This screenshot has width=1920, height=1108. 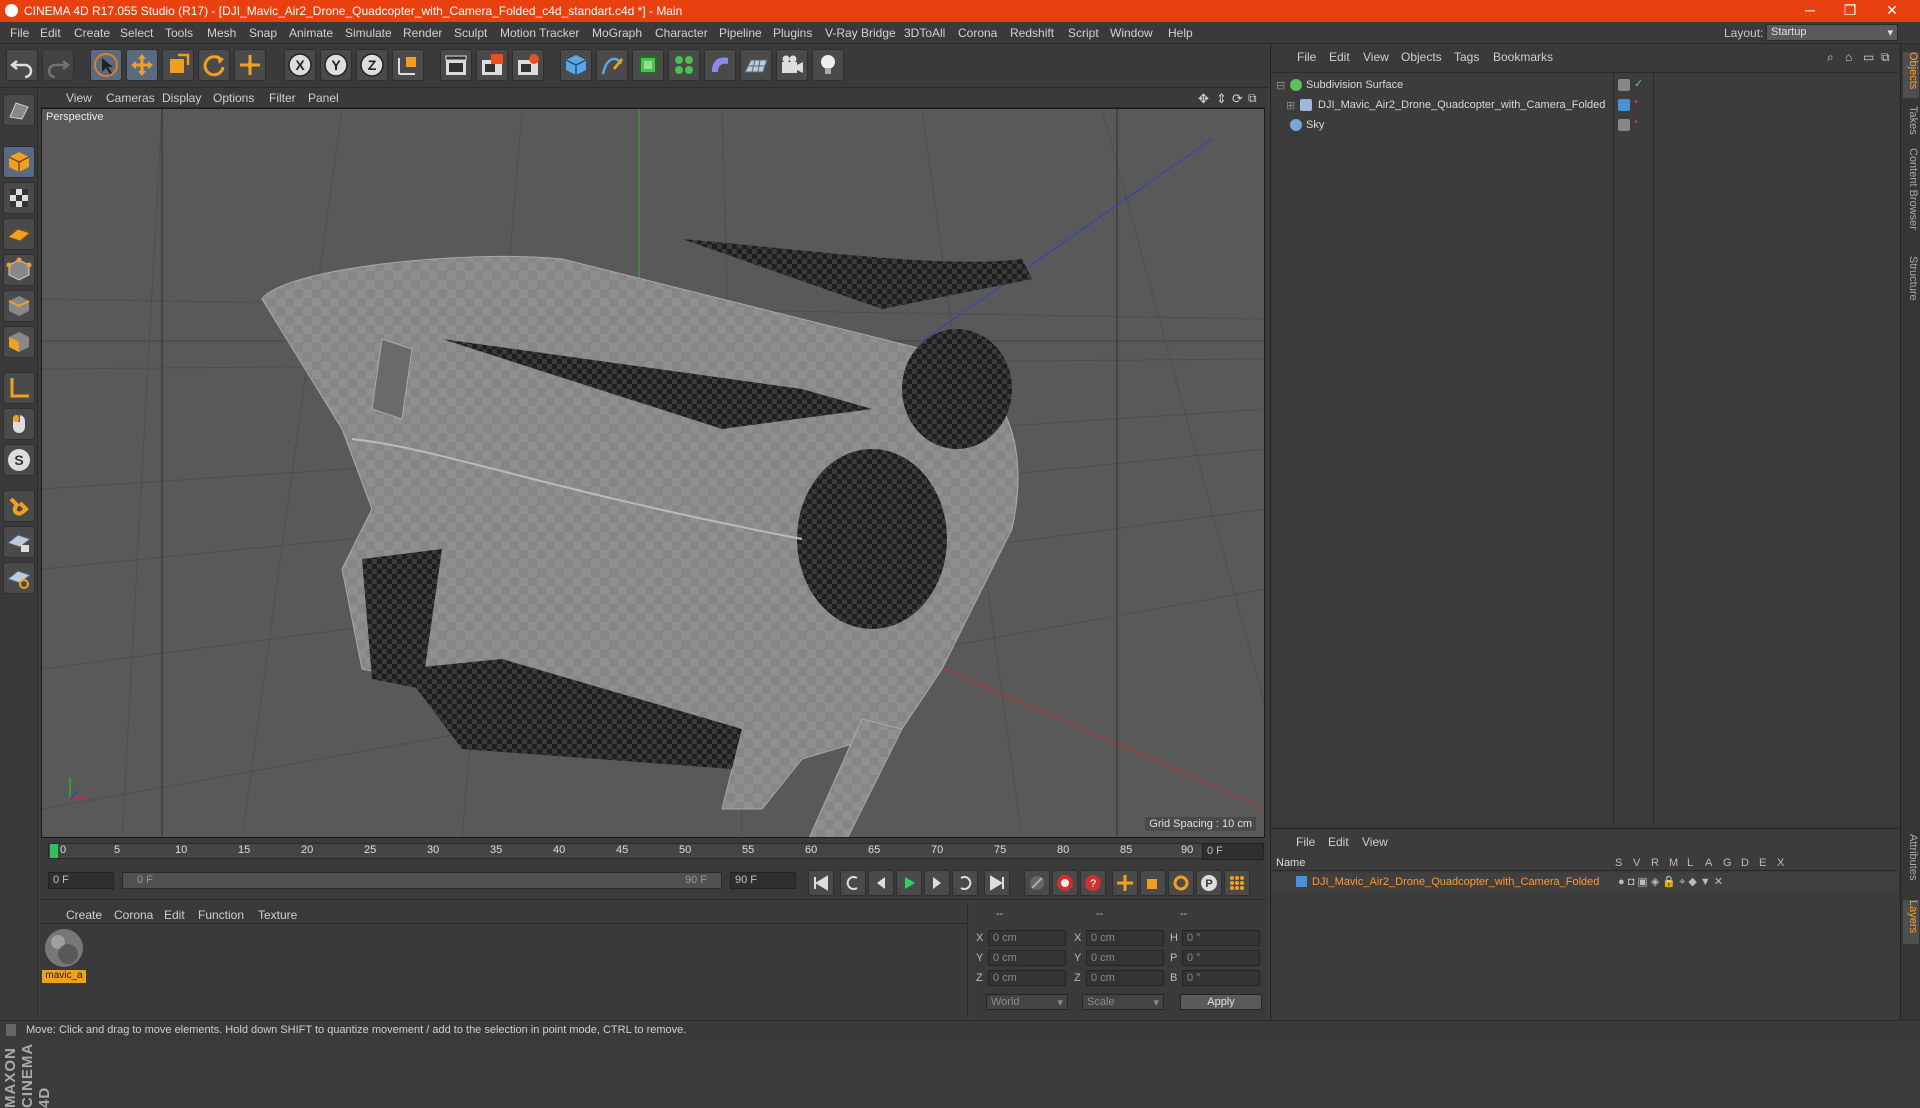 I want to click on viewport-maximize-icon: ⧉, so click(x=1252, y=98).